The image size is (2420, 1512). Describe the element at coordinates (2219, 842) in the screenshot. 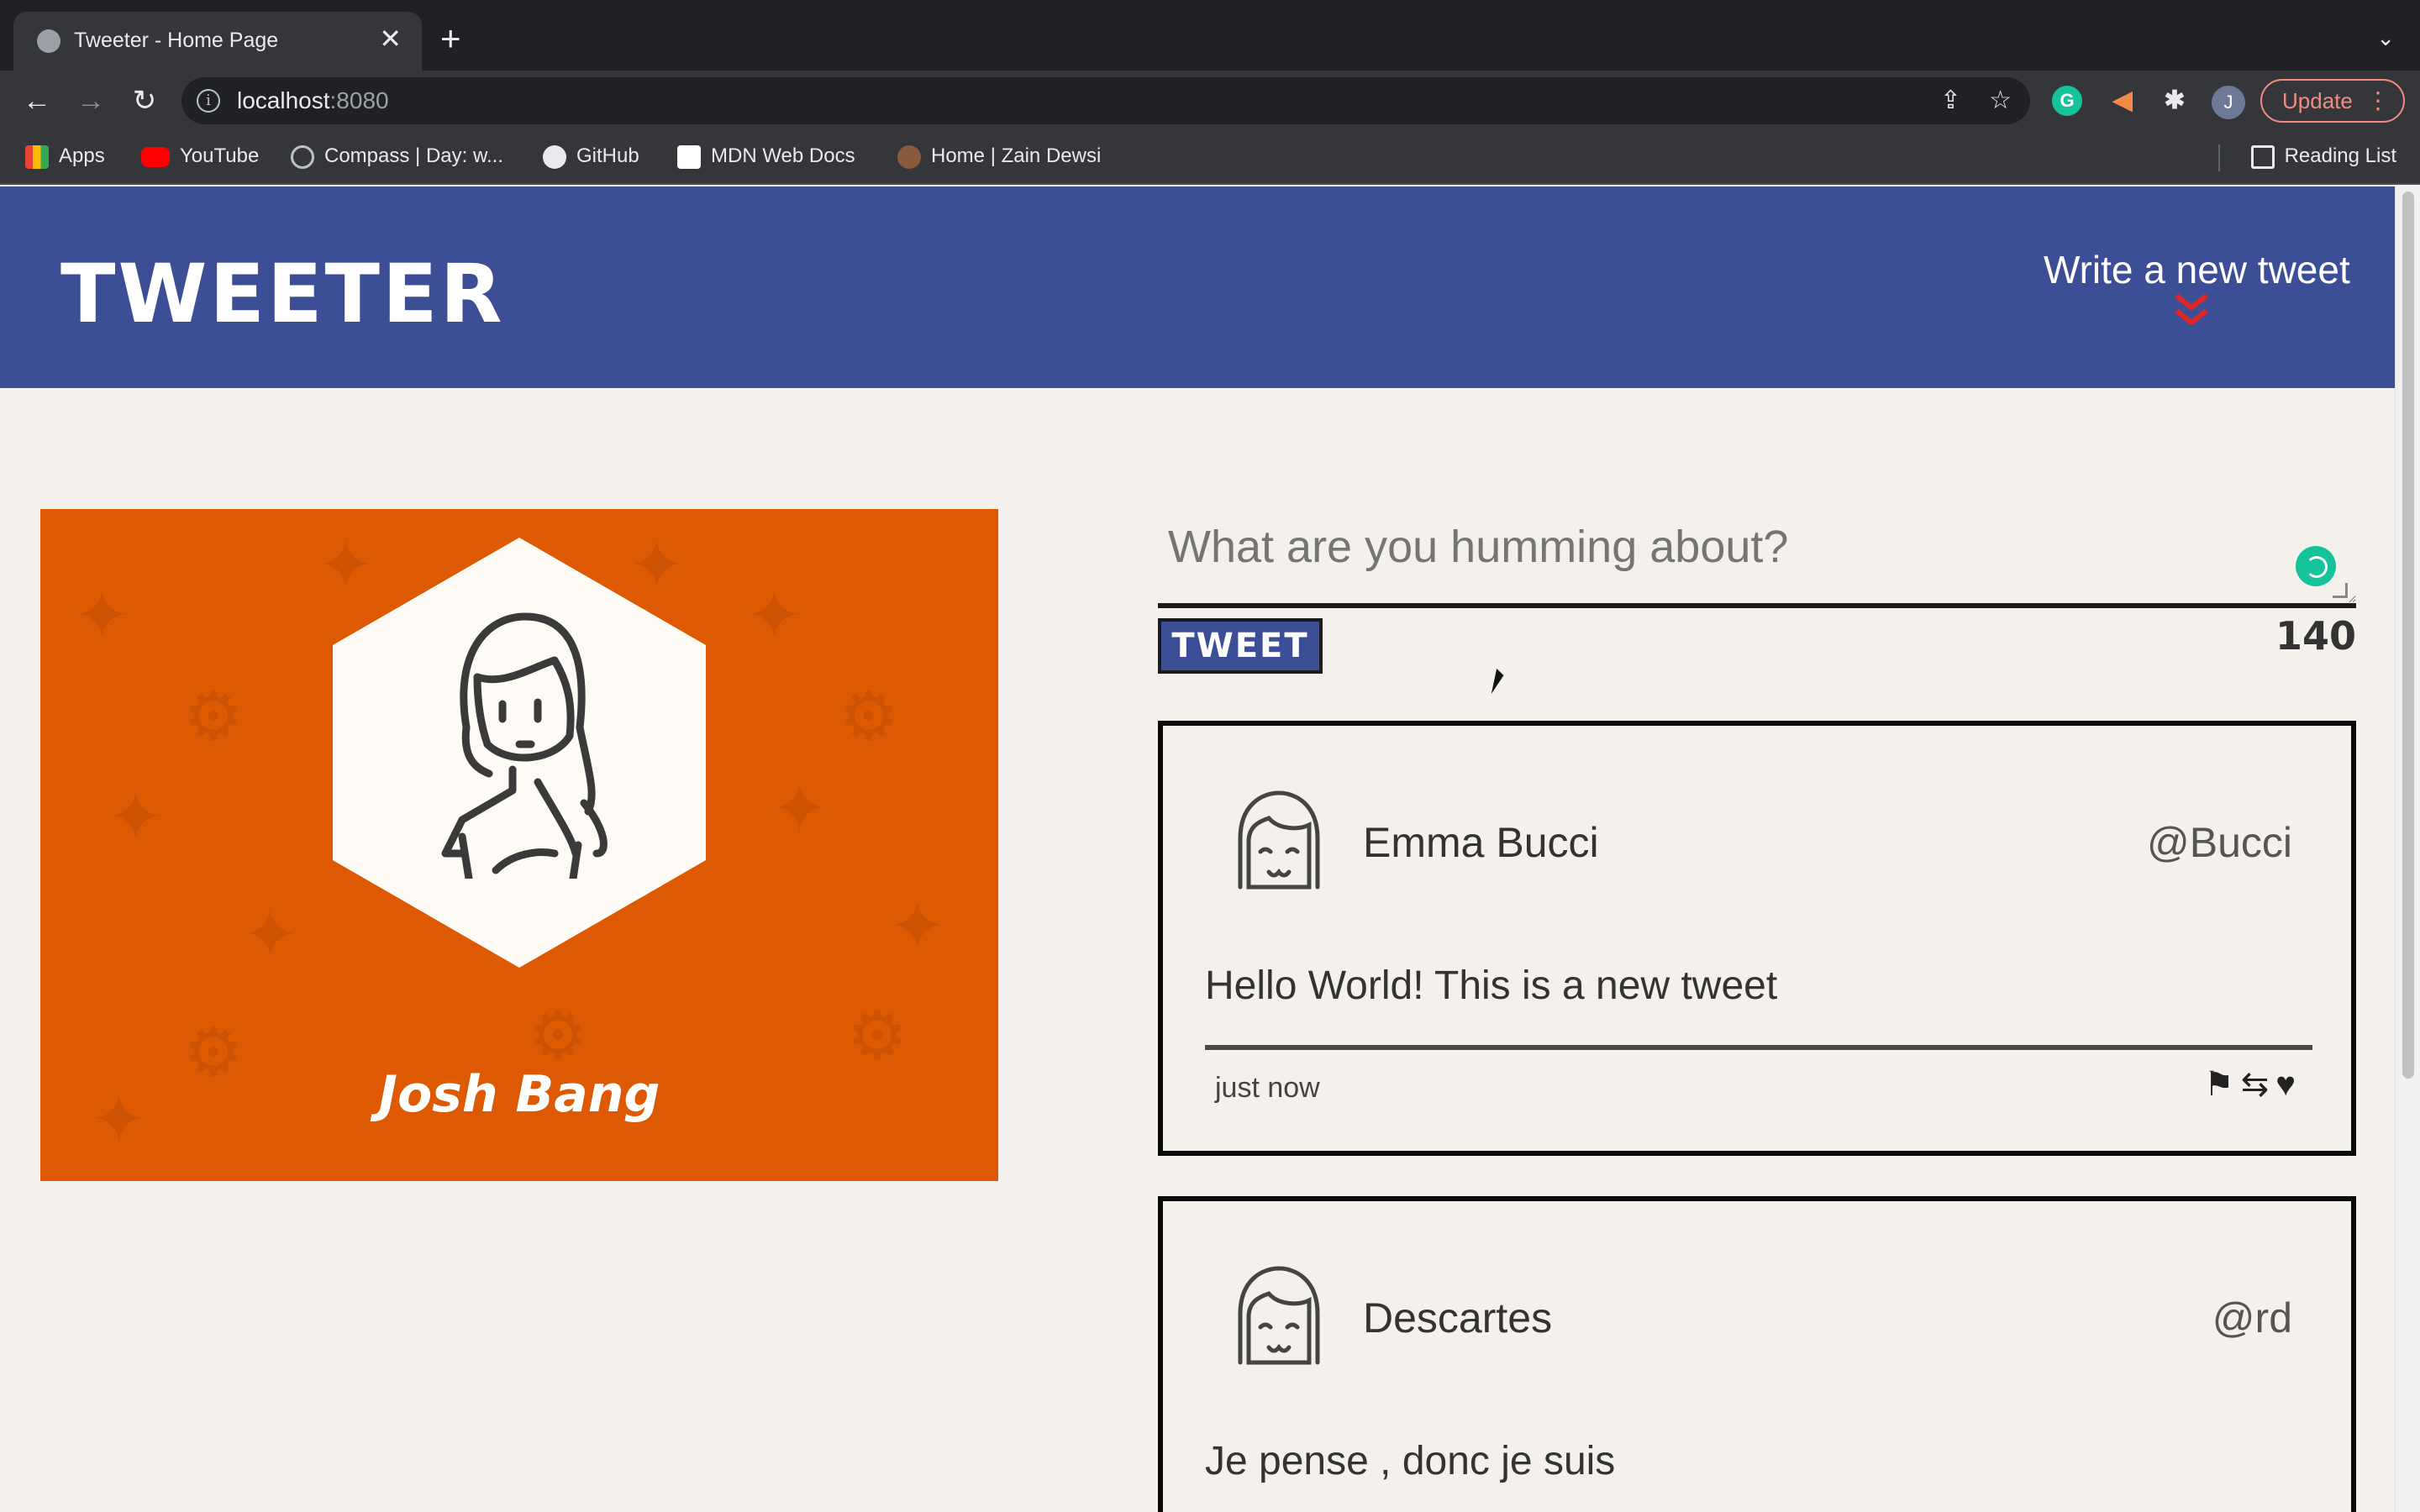

I see `tweet-author-handle: @Bucci` at that location.